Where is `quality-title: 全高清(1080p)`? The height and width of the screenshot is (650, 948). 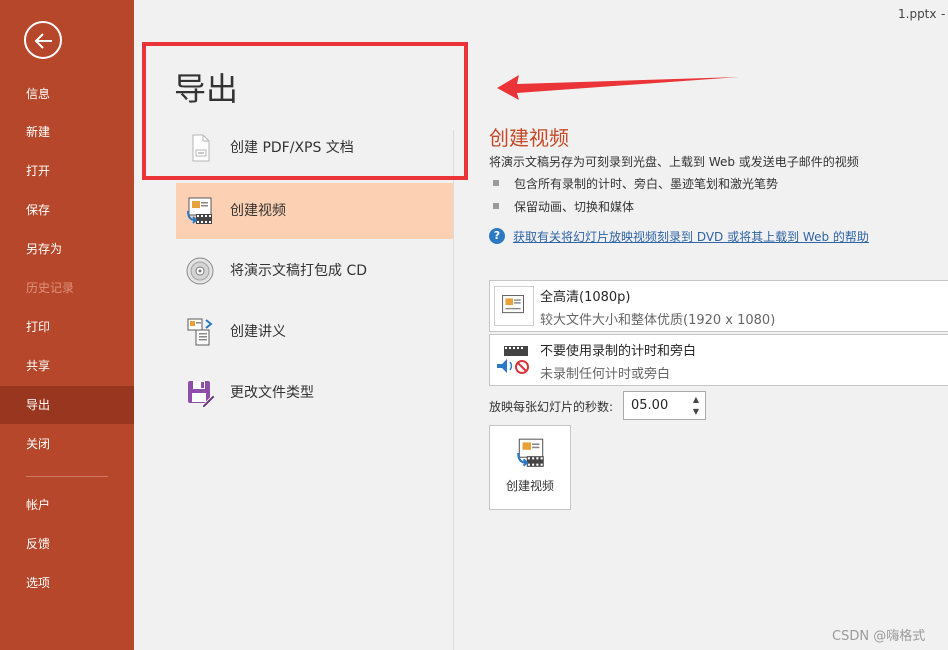
quality-title: 全高清(1080p) is located at coordinates (585, 297).